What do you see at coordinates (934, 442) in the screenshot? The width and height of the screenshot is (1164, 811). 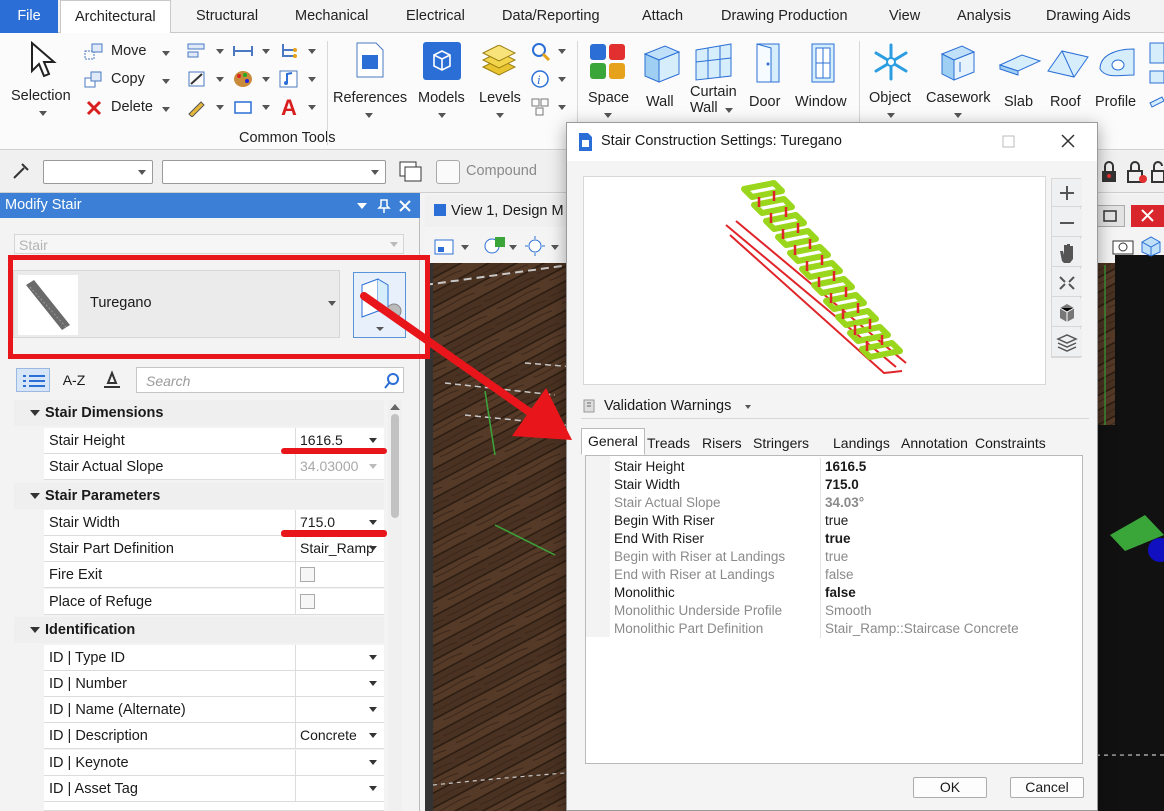 I see `tab-annotation: Annotation` at bounding box center [934, 442].